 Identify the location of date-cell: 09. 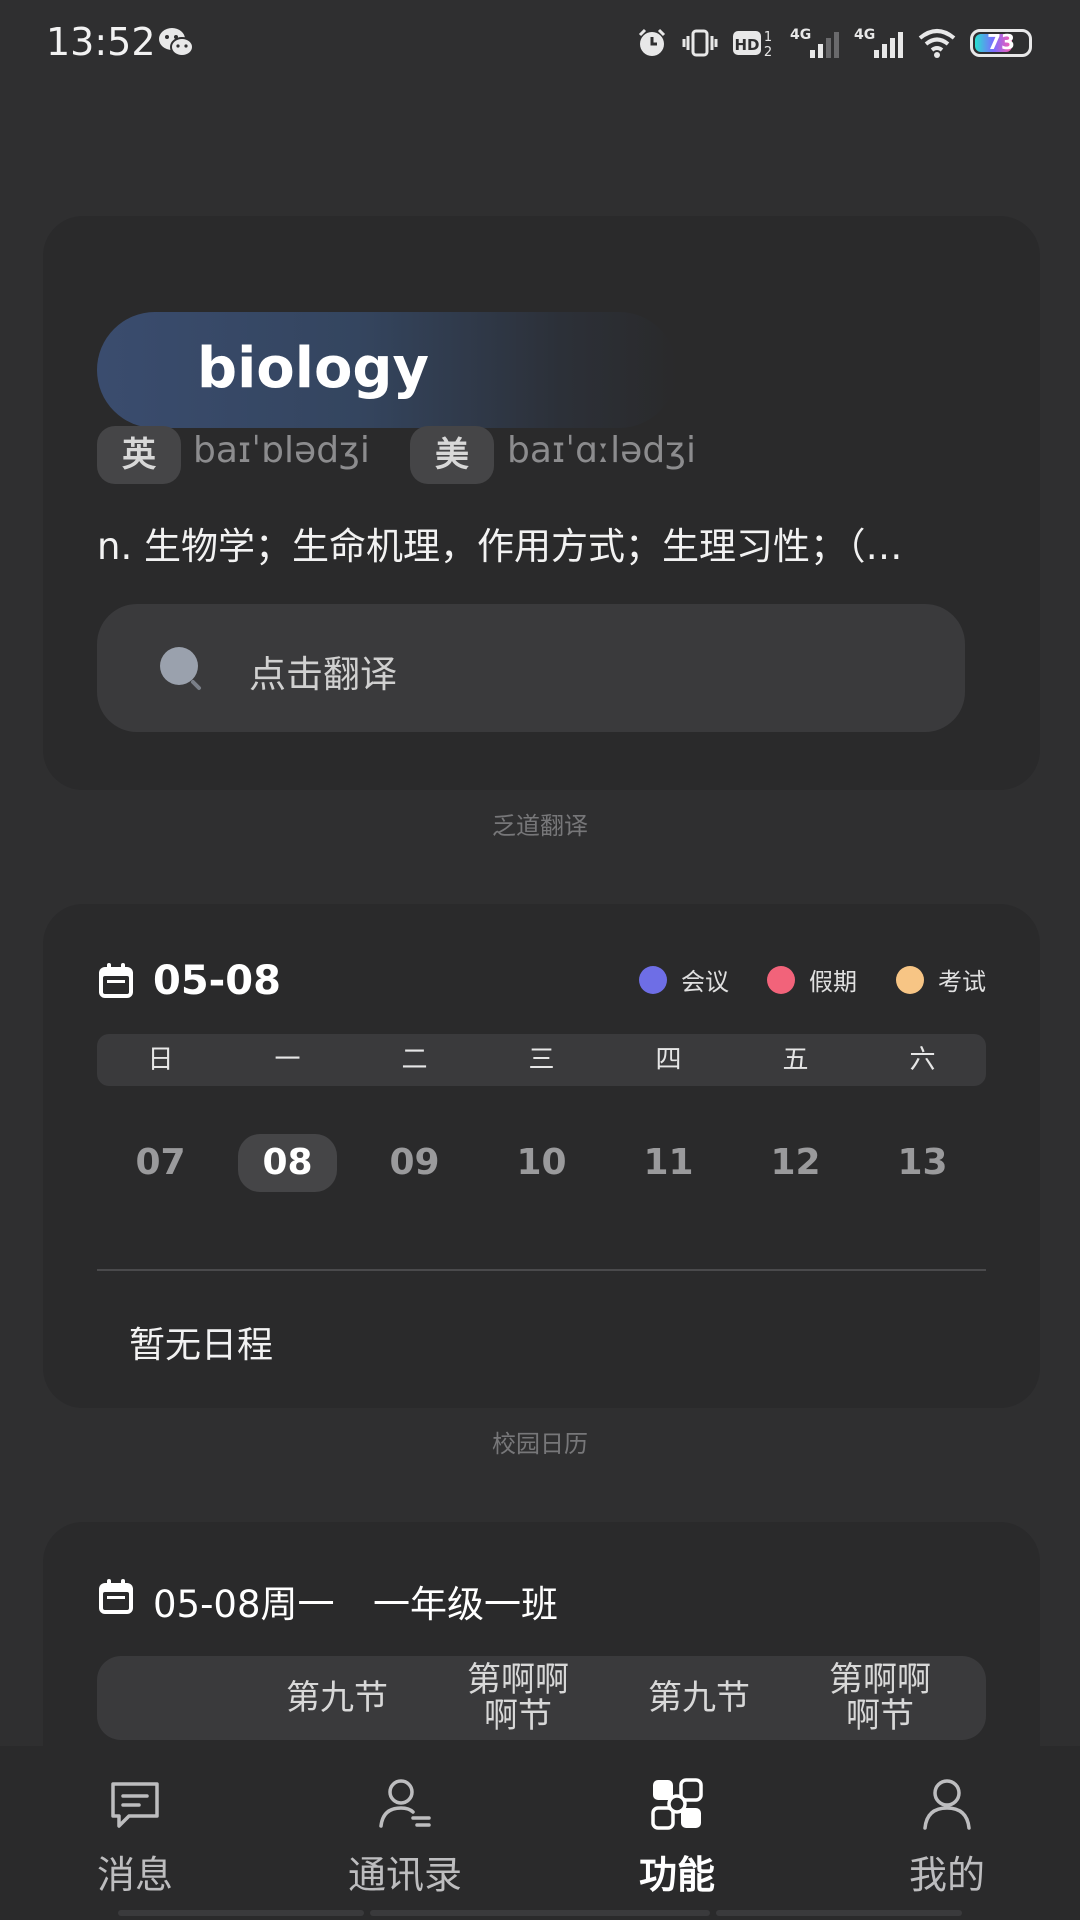
(414, 1163).